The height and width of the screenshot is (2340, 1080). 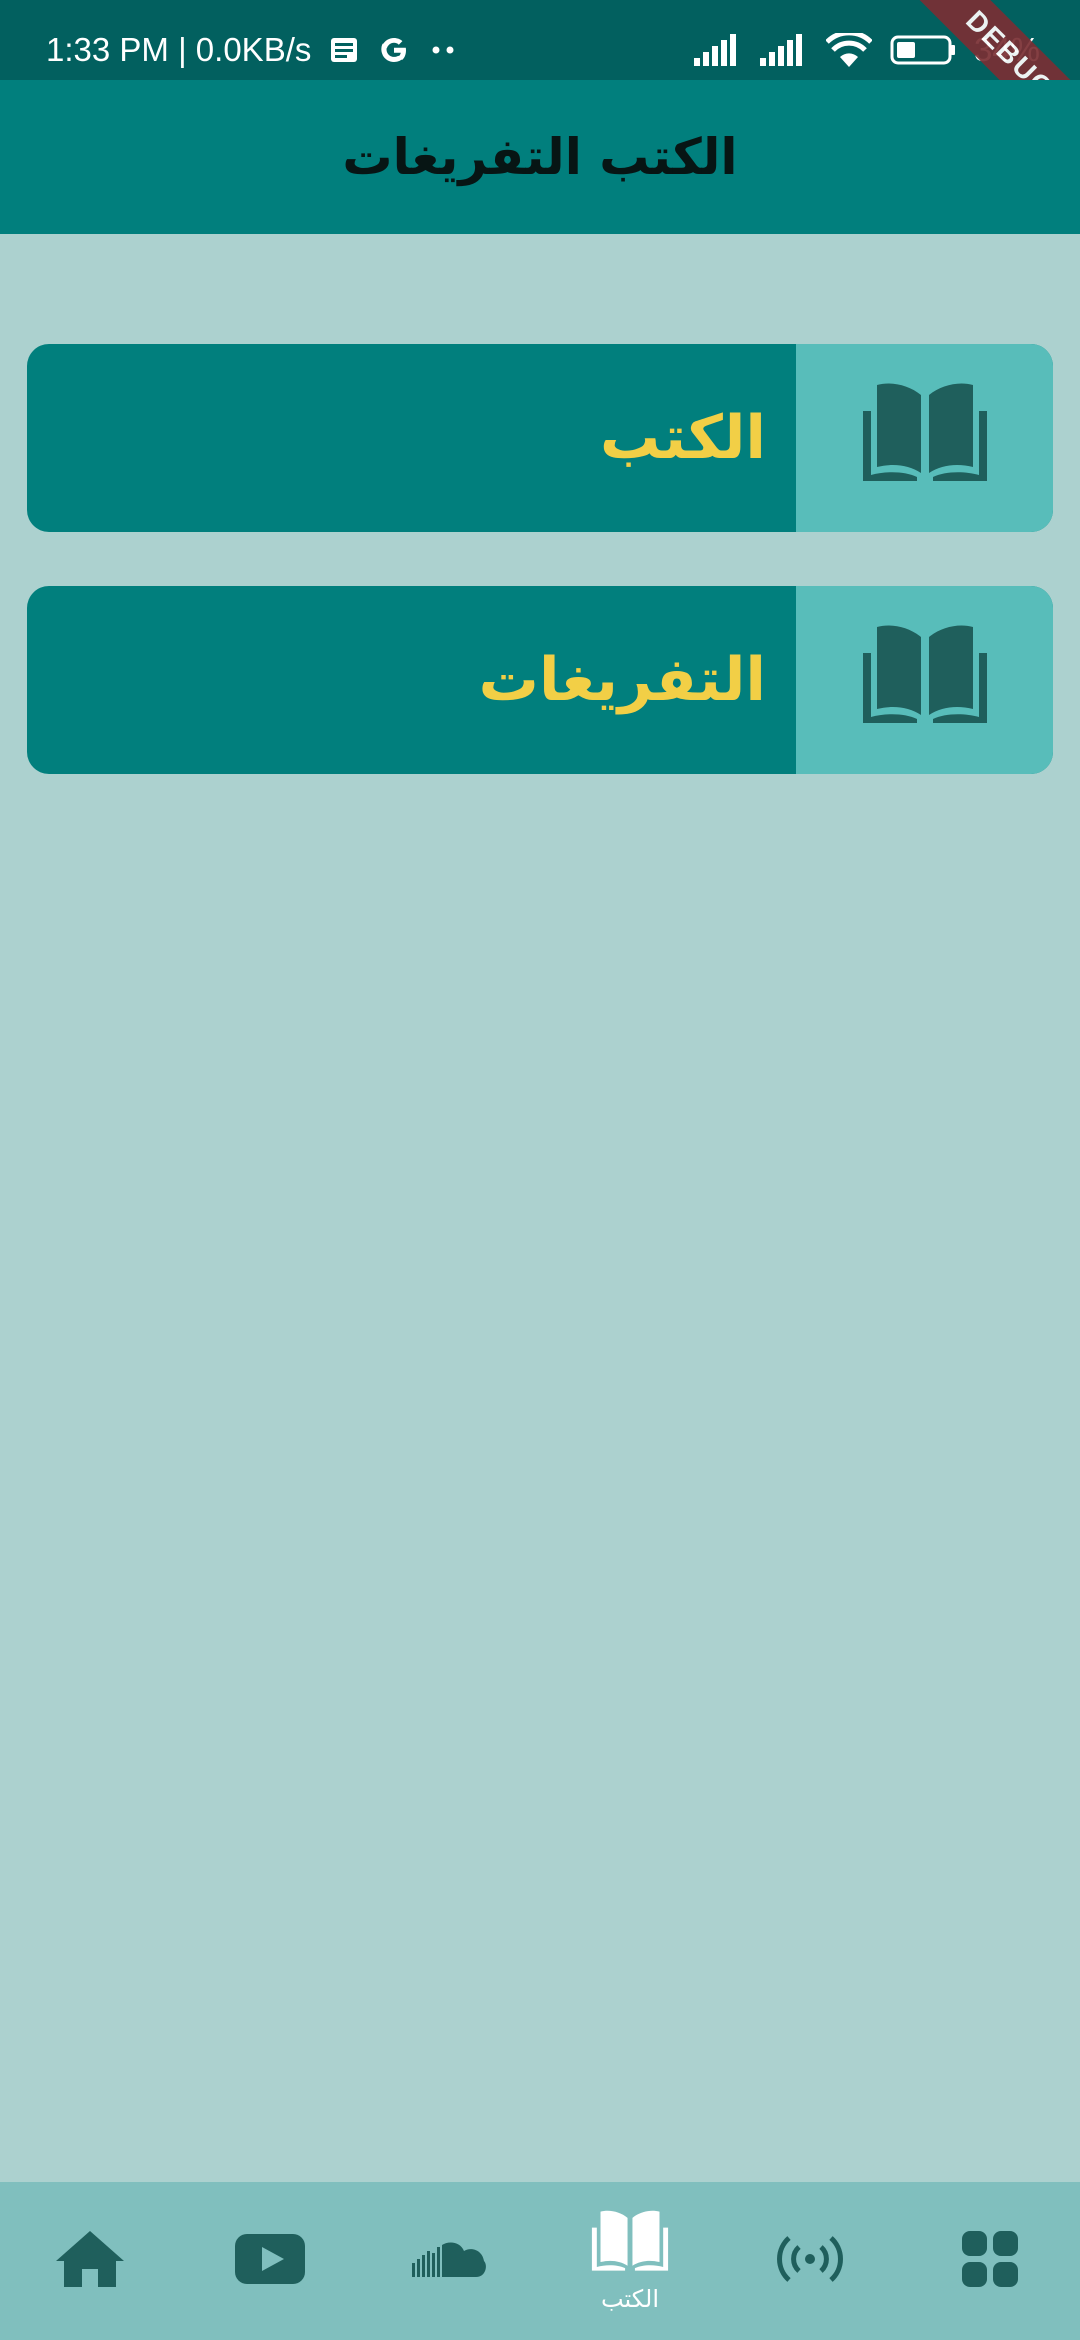 I want to click on youtube-icon, so click(x=270, y=2261).